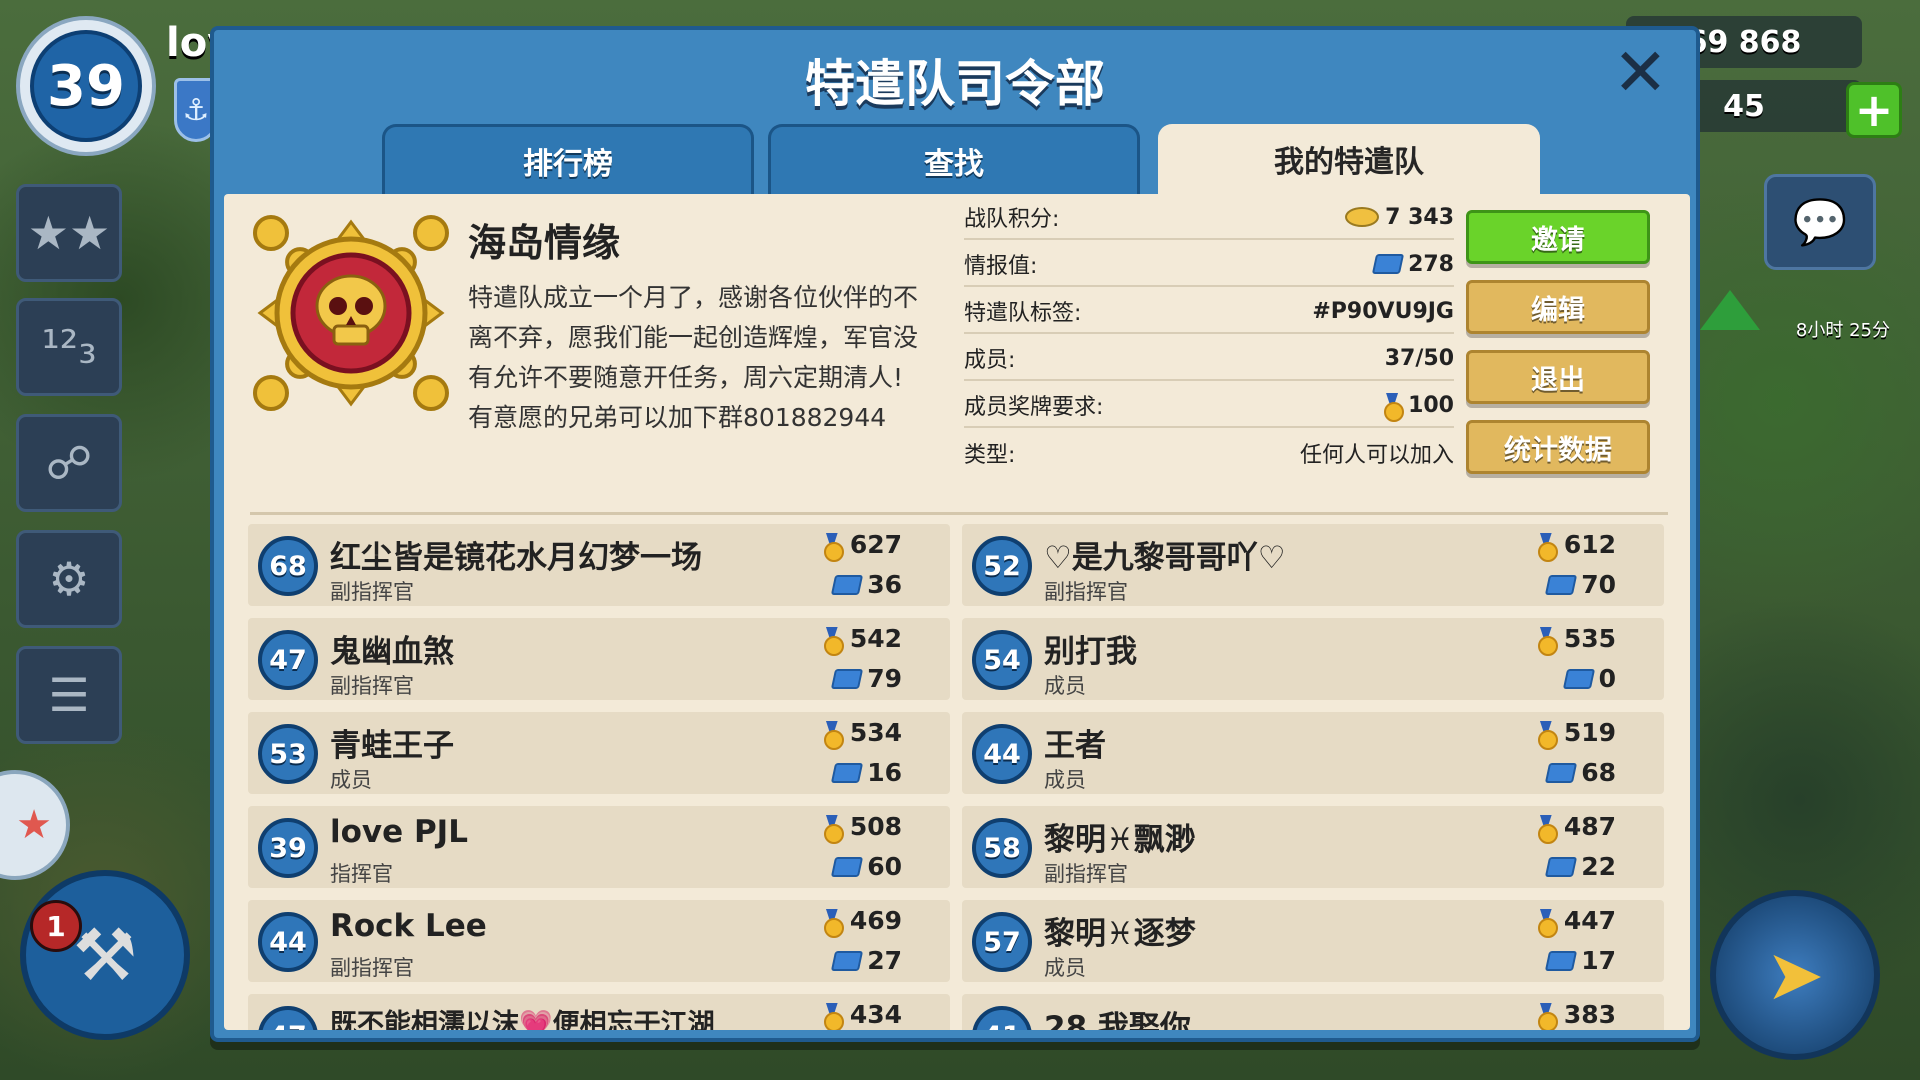 This screenshot has height=1080, width=1920. What do you see at coordinates (351, 313) in the screenshot?
I see `crew-emblem-skull-icon` at bounding box center [351, 313].